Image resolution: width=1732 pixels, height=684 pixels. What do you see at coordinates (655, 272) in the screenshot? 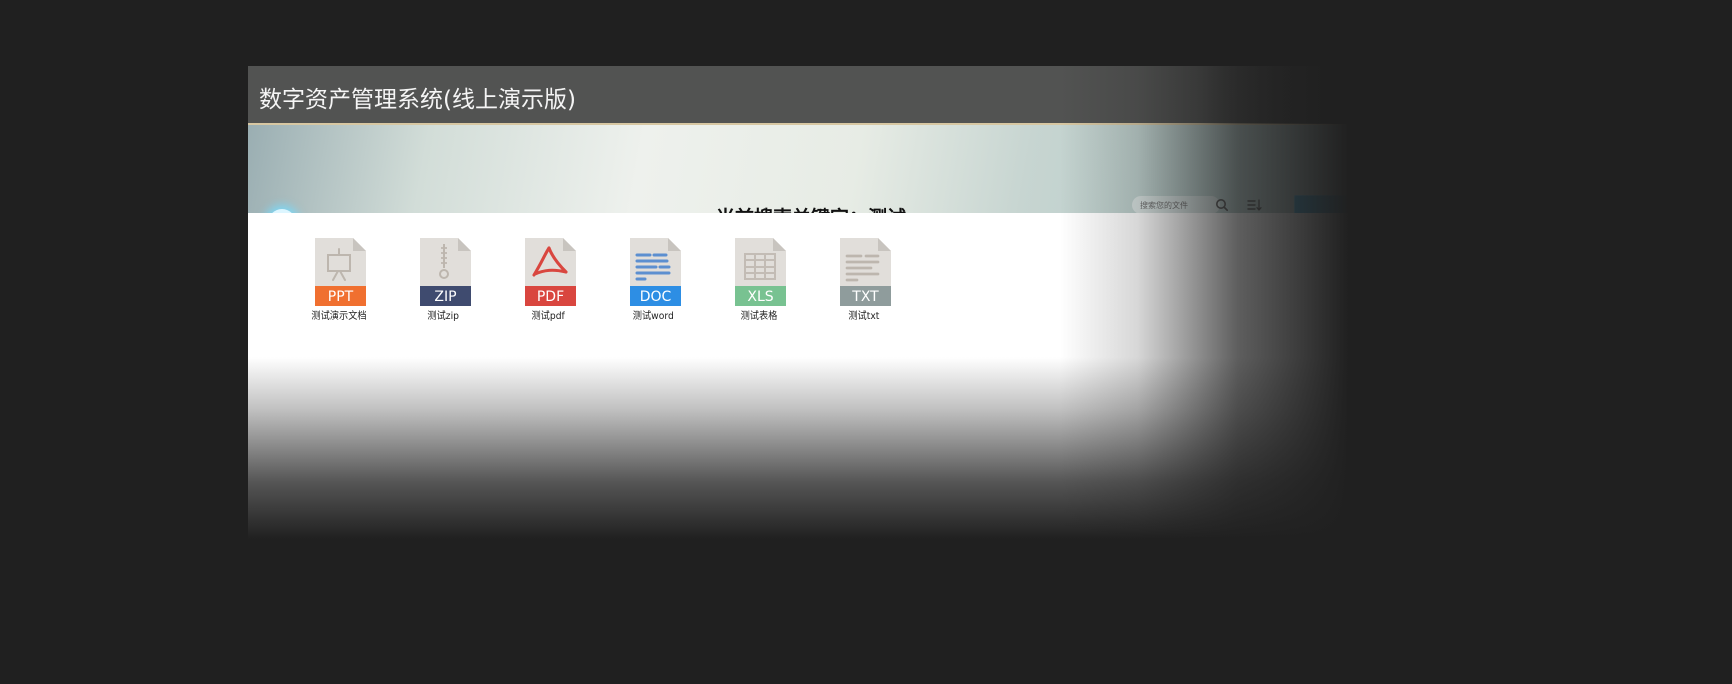
I see `doc-file-icon: DOC` at bounding box center [655, 272].